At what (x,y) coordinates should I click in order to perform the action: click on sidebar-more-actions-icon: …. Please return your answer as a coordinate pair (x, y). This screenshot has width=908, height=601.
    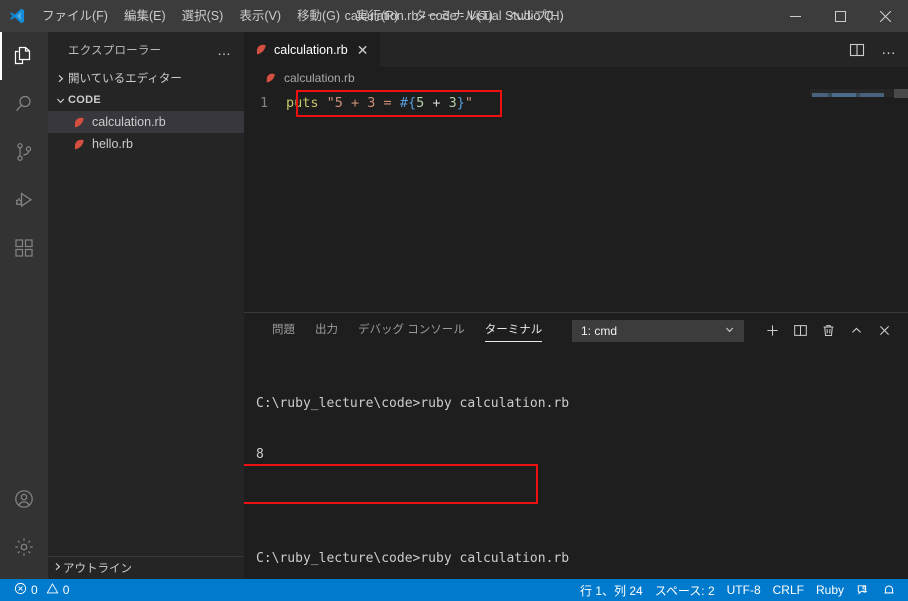
    Looking at the image, I should click on (227, 50).